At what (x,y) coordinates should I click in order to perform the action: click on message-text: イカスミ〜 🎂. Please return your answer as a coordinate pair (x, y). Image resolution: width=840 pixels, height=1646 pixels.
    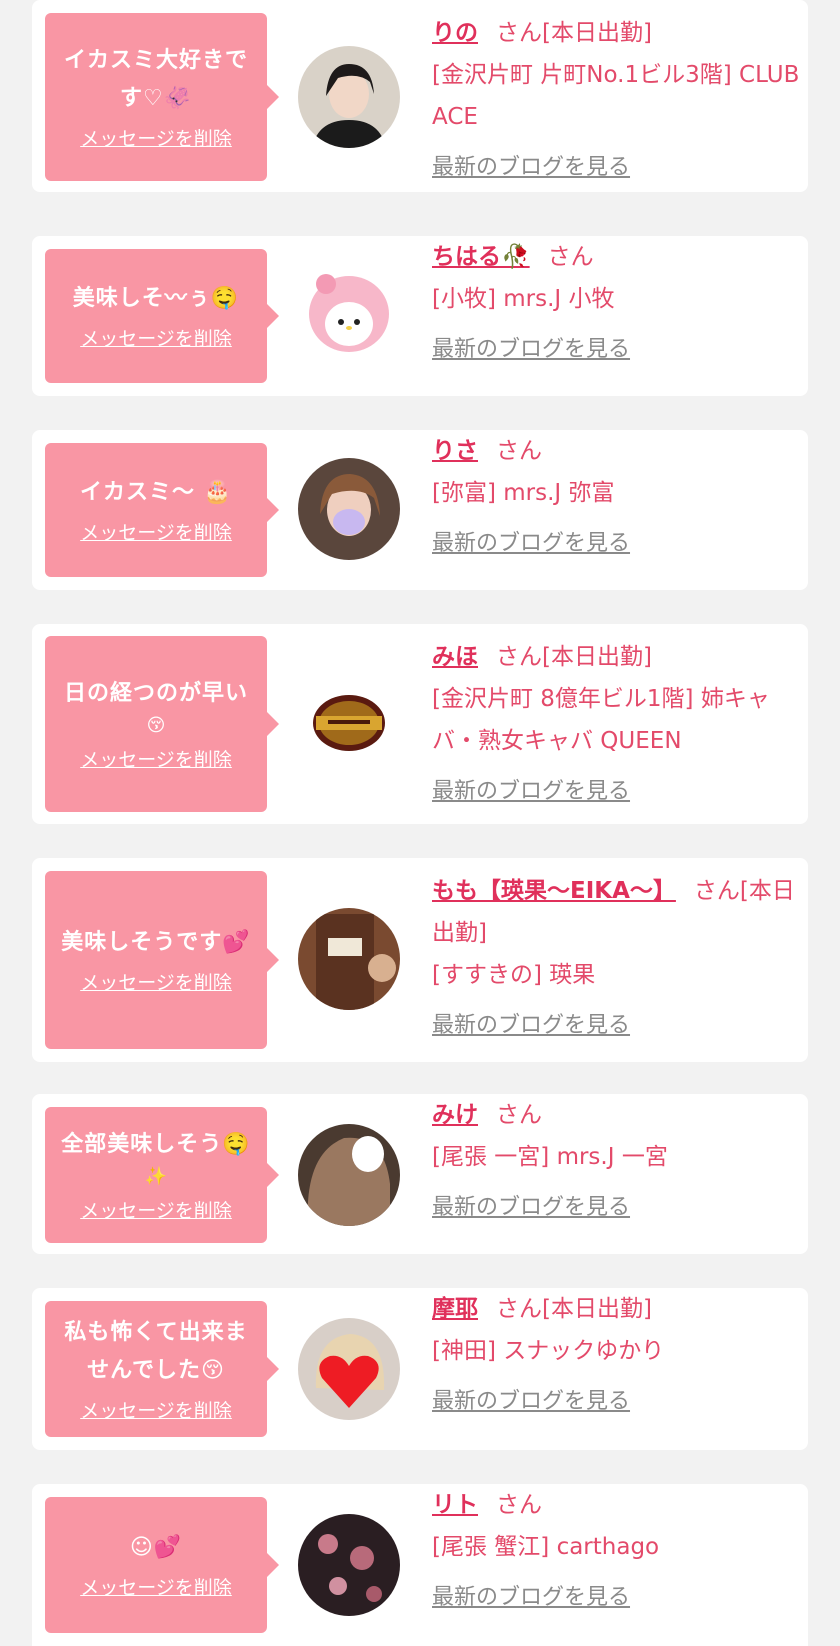
    Looking at the image, I should click on (156, 492).